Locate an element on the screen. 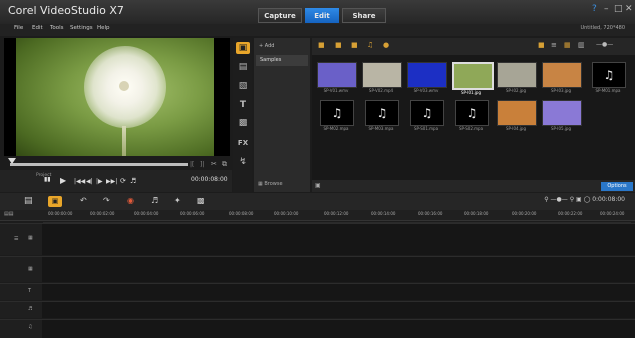 The height and width of the screenshot is (338, 635). undo-icon: ↶ is located at coordinates (83, 200).